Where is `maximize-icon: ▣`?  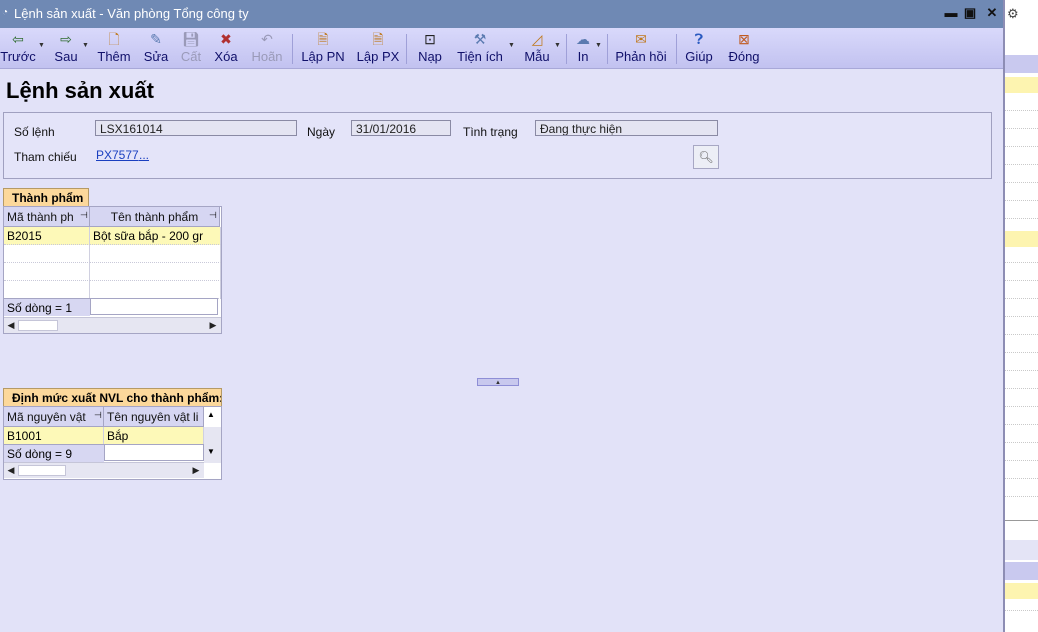 maximize-icon: ▣ is located at coordinates (970, 13).